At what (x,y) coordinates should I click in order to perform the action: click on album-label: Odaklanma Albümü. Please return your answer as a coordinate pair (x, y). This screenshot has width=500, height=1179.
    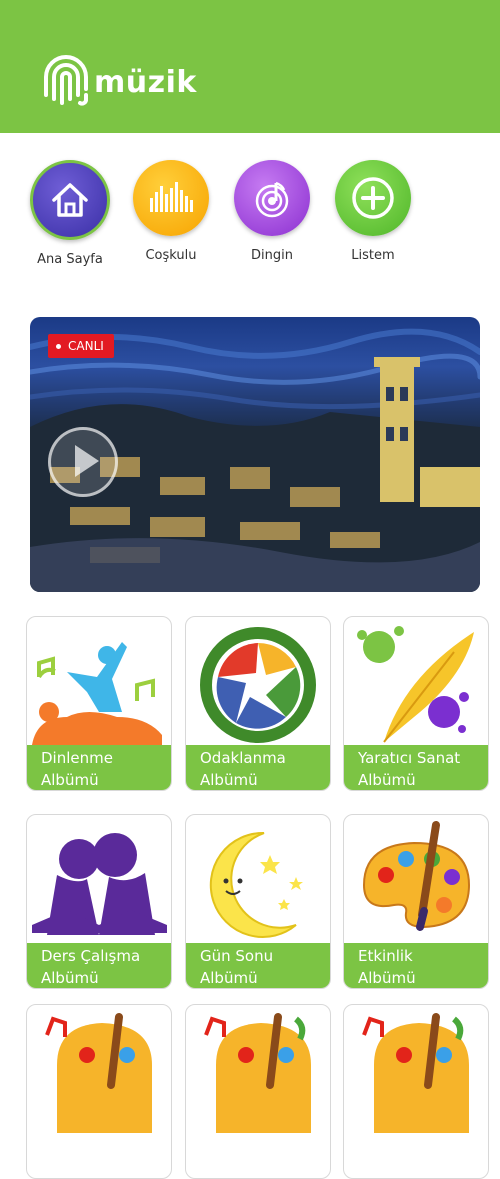
    Looking at the image, I should click on (258, 767).